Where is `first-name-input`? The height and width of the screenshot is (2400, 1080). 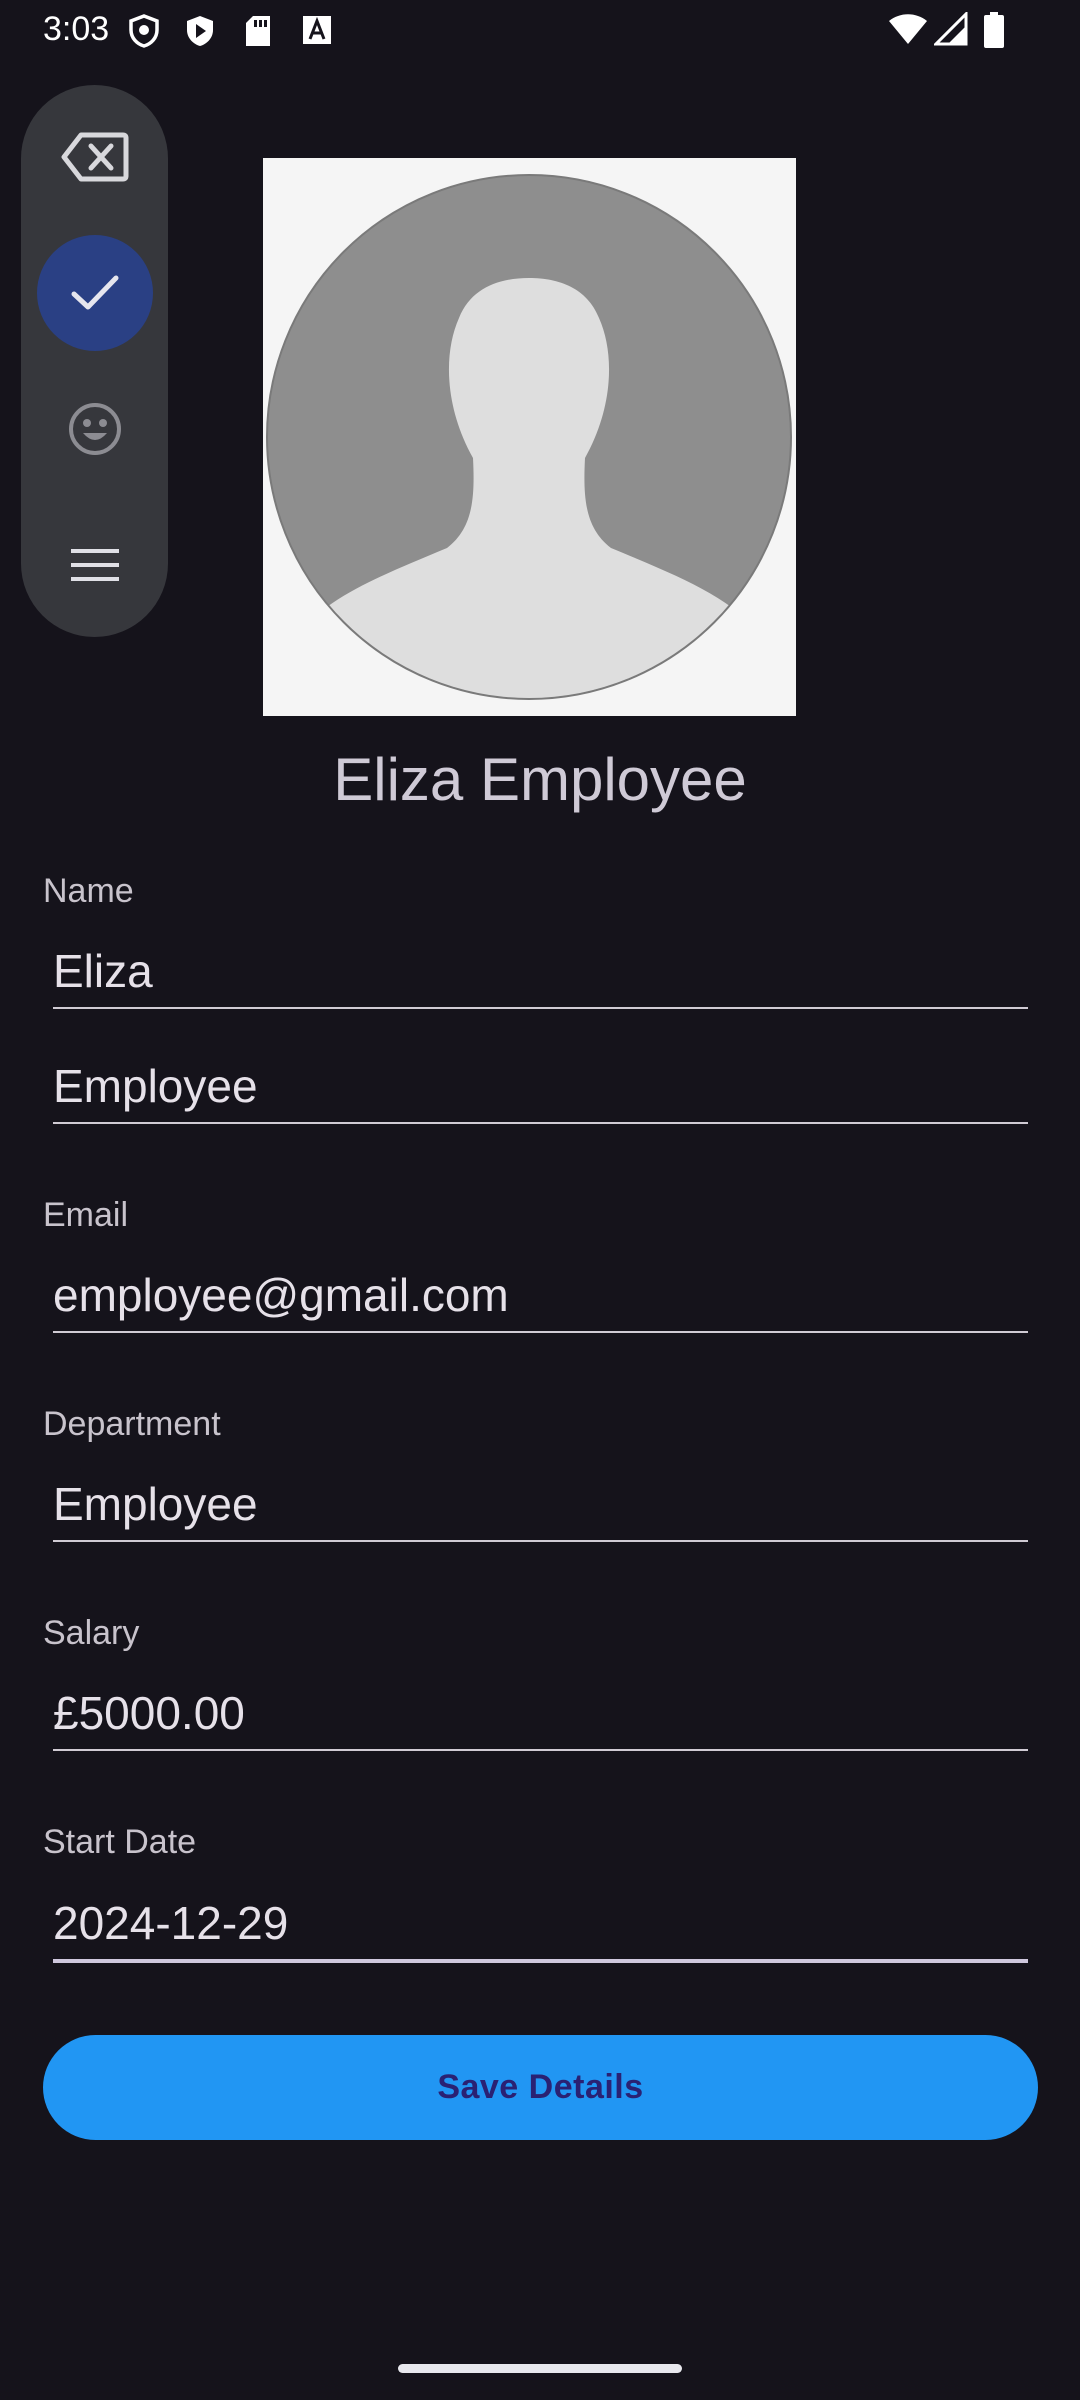
first-name-input is located at coordinates (540, 972).